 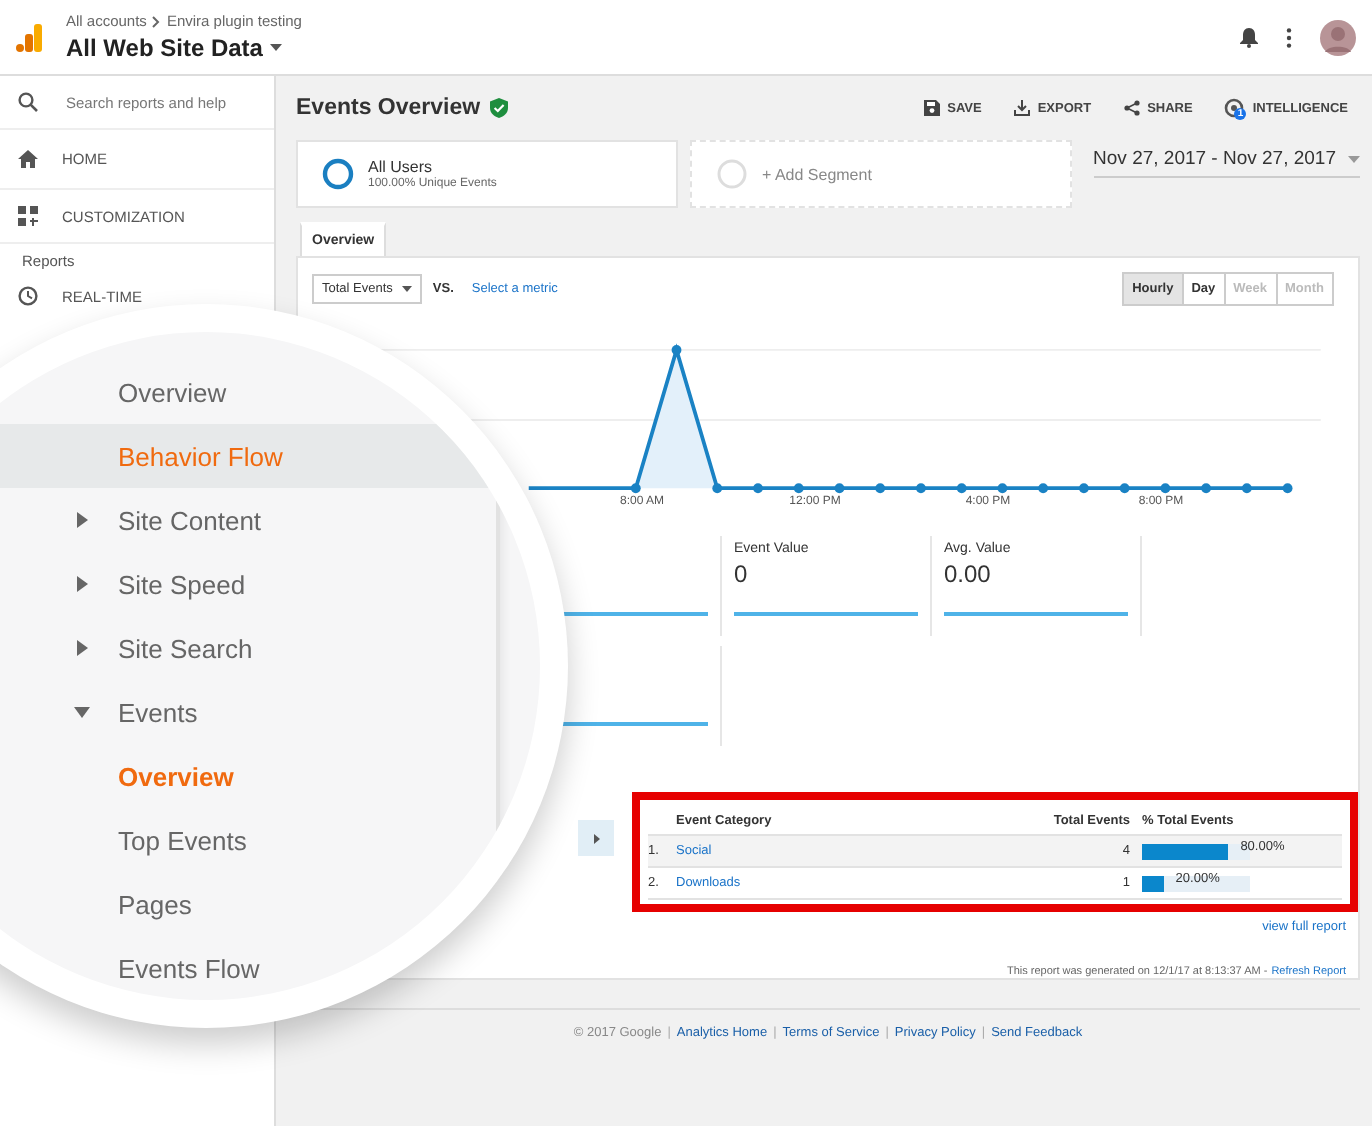 What do you see at coordinates (742, 574) in the screenshot?
I see `metric-value: 0` at bounding box center [742, 574].